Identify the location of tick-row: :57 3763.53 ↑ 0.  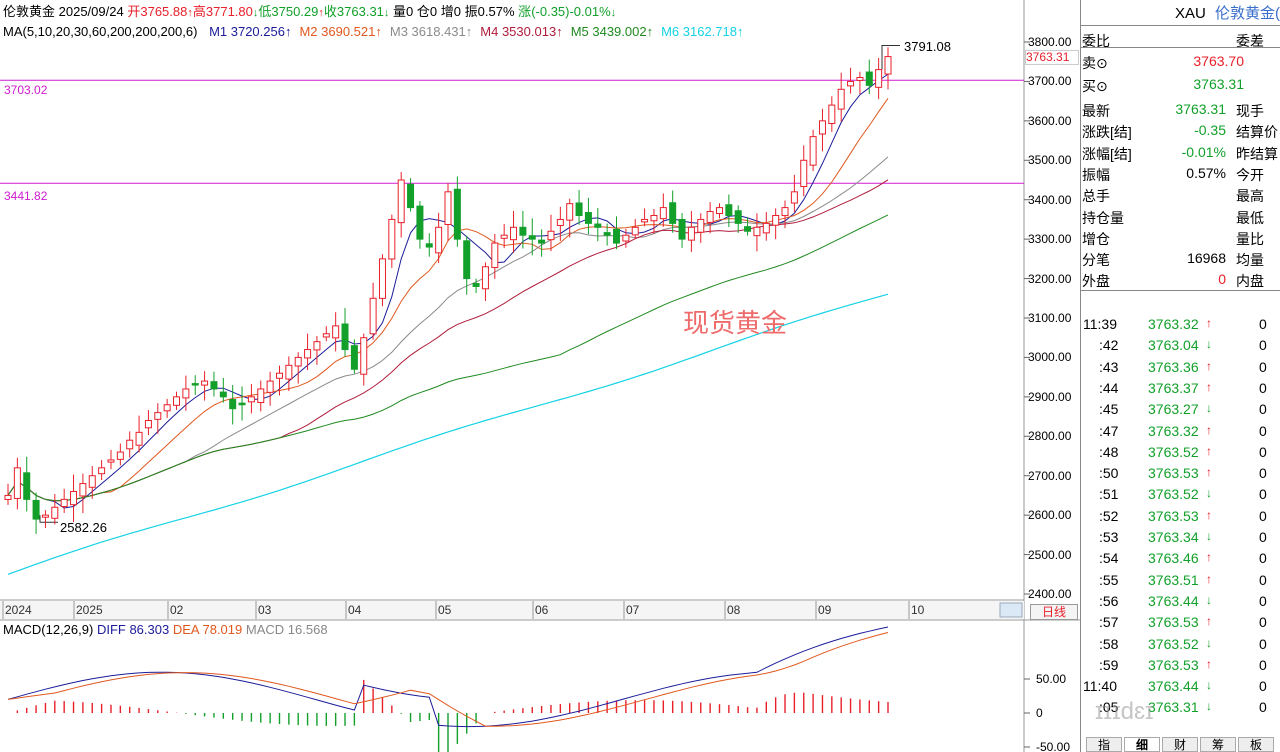
(1181, 621).